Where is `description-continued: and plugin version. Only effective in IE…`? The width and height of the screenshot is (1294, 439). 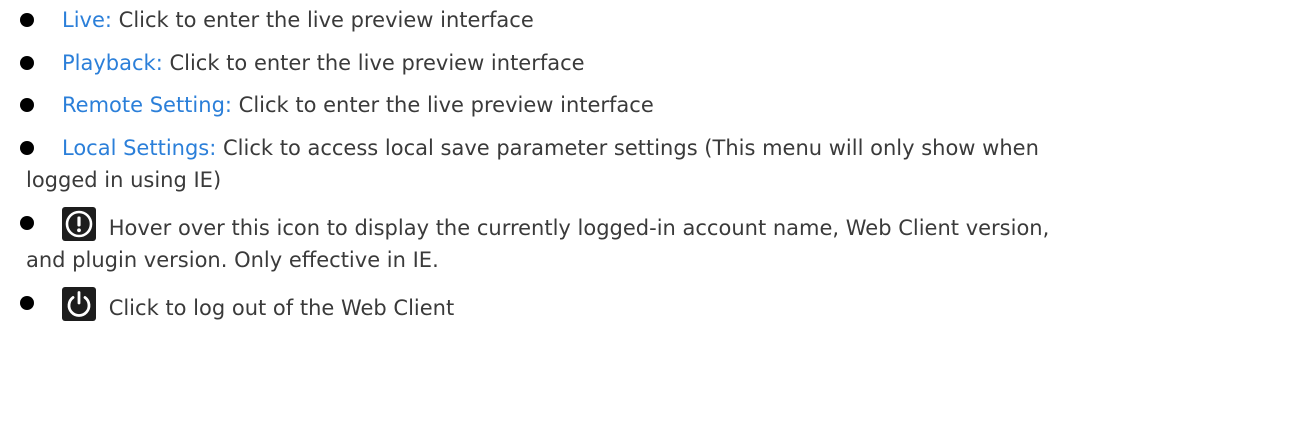
description-continued: and plugin version. Only effective in IE… is located at coordinates (232, 260).